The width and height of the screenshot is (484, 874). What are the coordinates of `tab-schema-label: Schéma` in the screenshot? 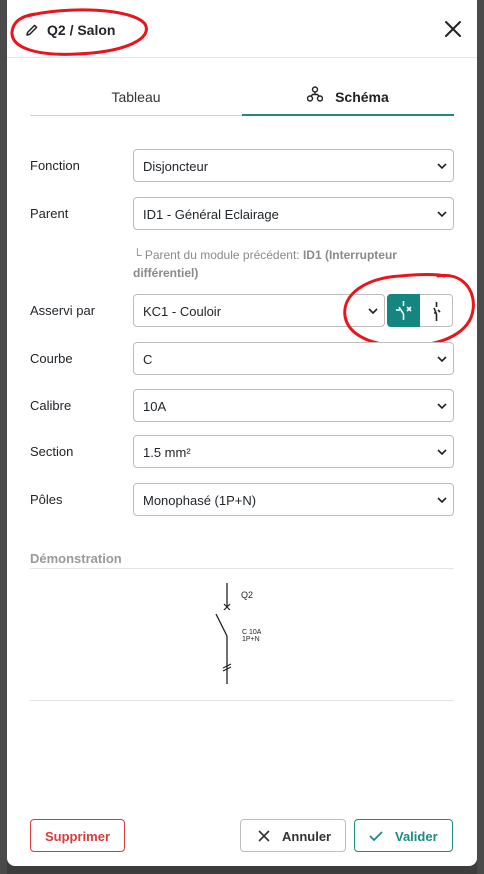 It's located at (362, 97).